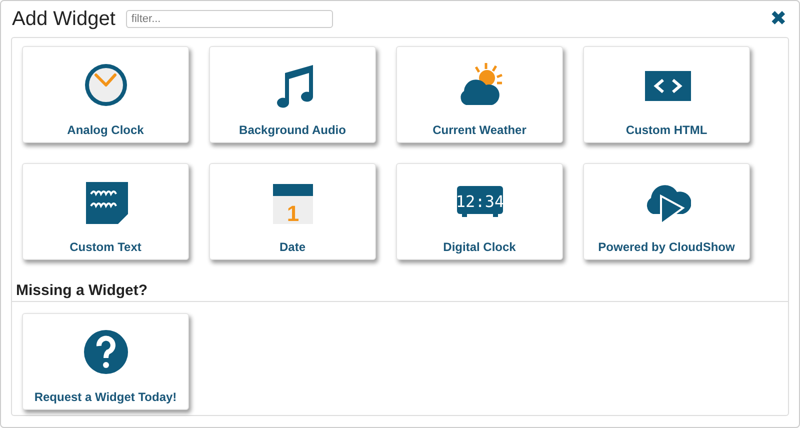  What do you see at coordinates (479, 211) in the screenshot?
I see `widget-card: 12:34 Digital Clock` at bounding box center [479, 211].